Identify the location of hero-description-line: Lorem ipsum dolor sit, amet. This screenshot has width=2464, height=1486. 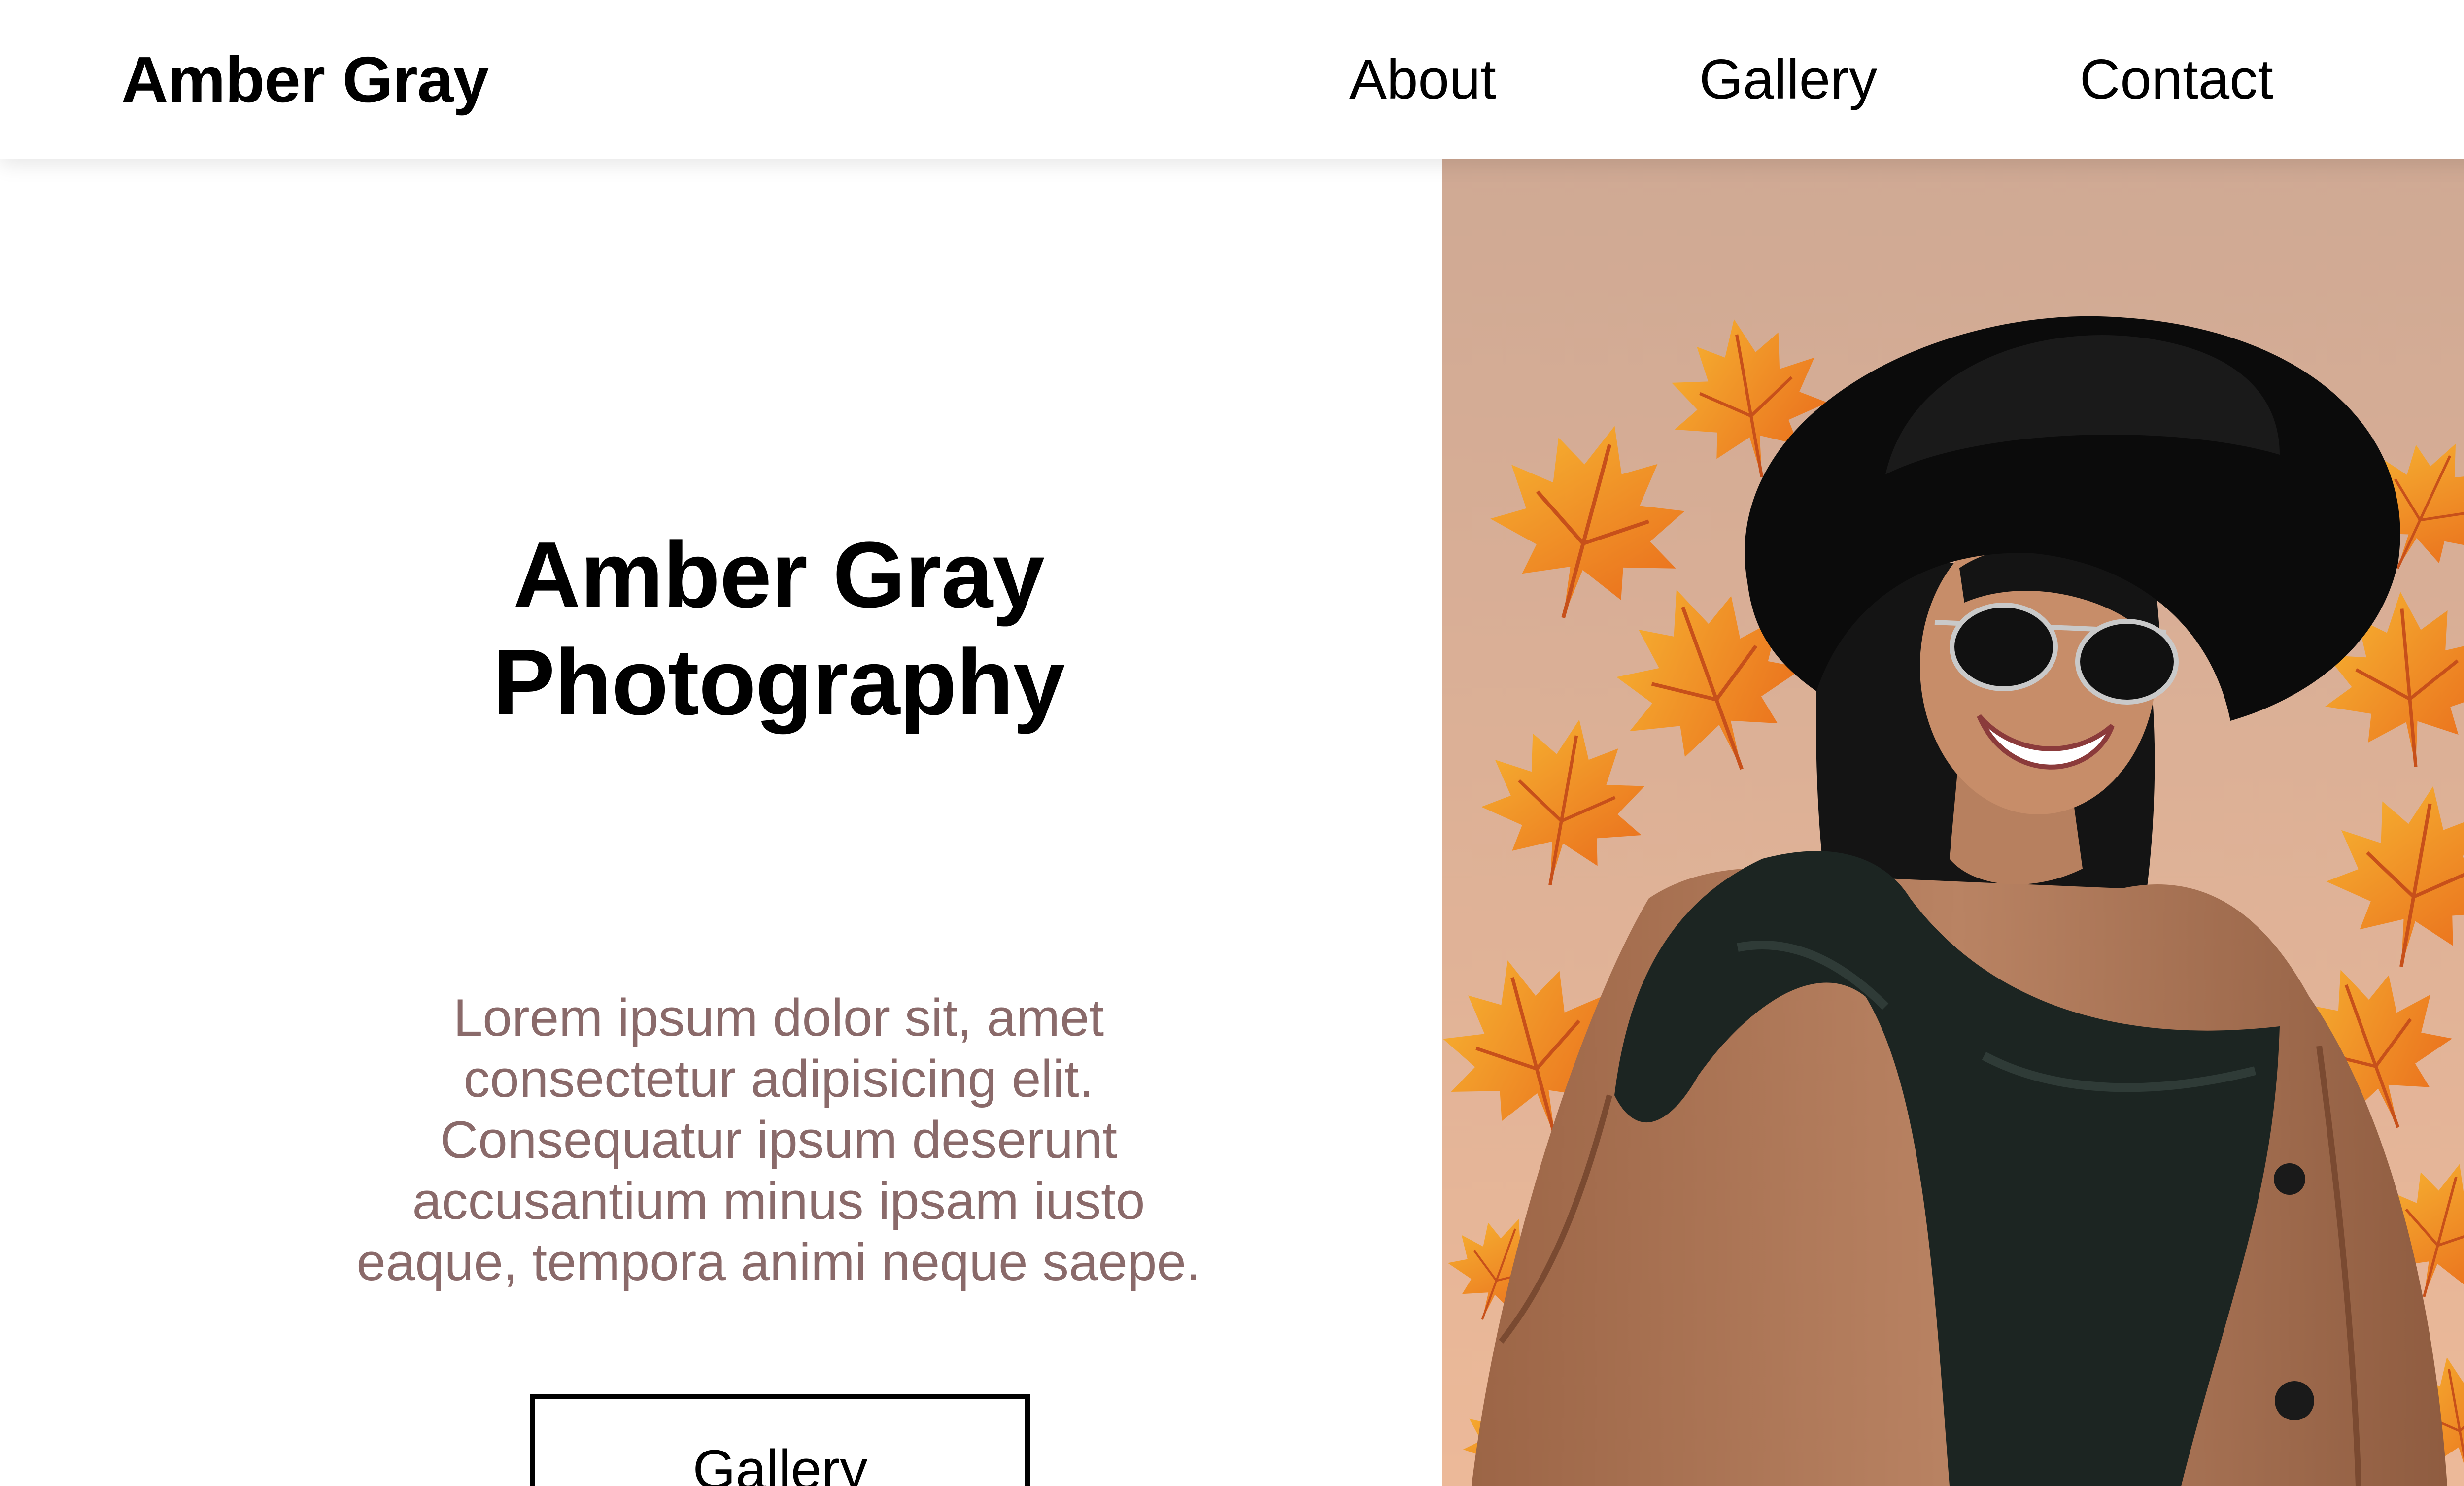
(778, 1017).